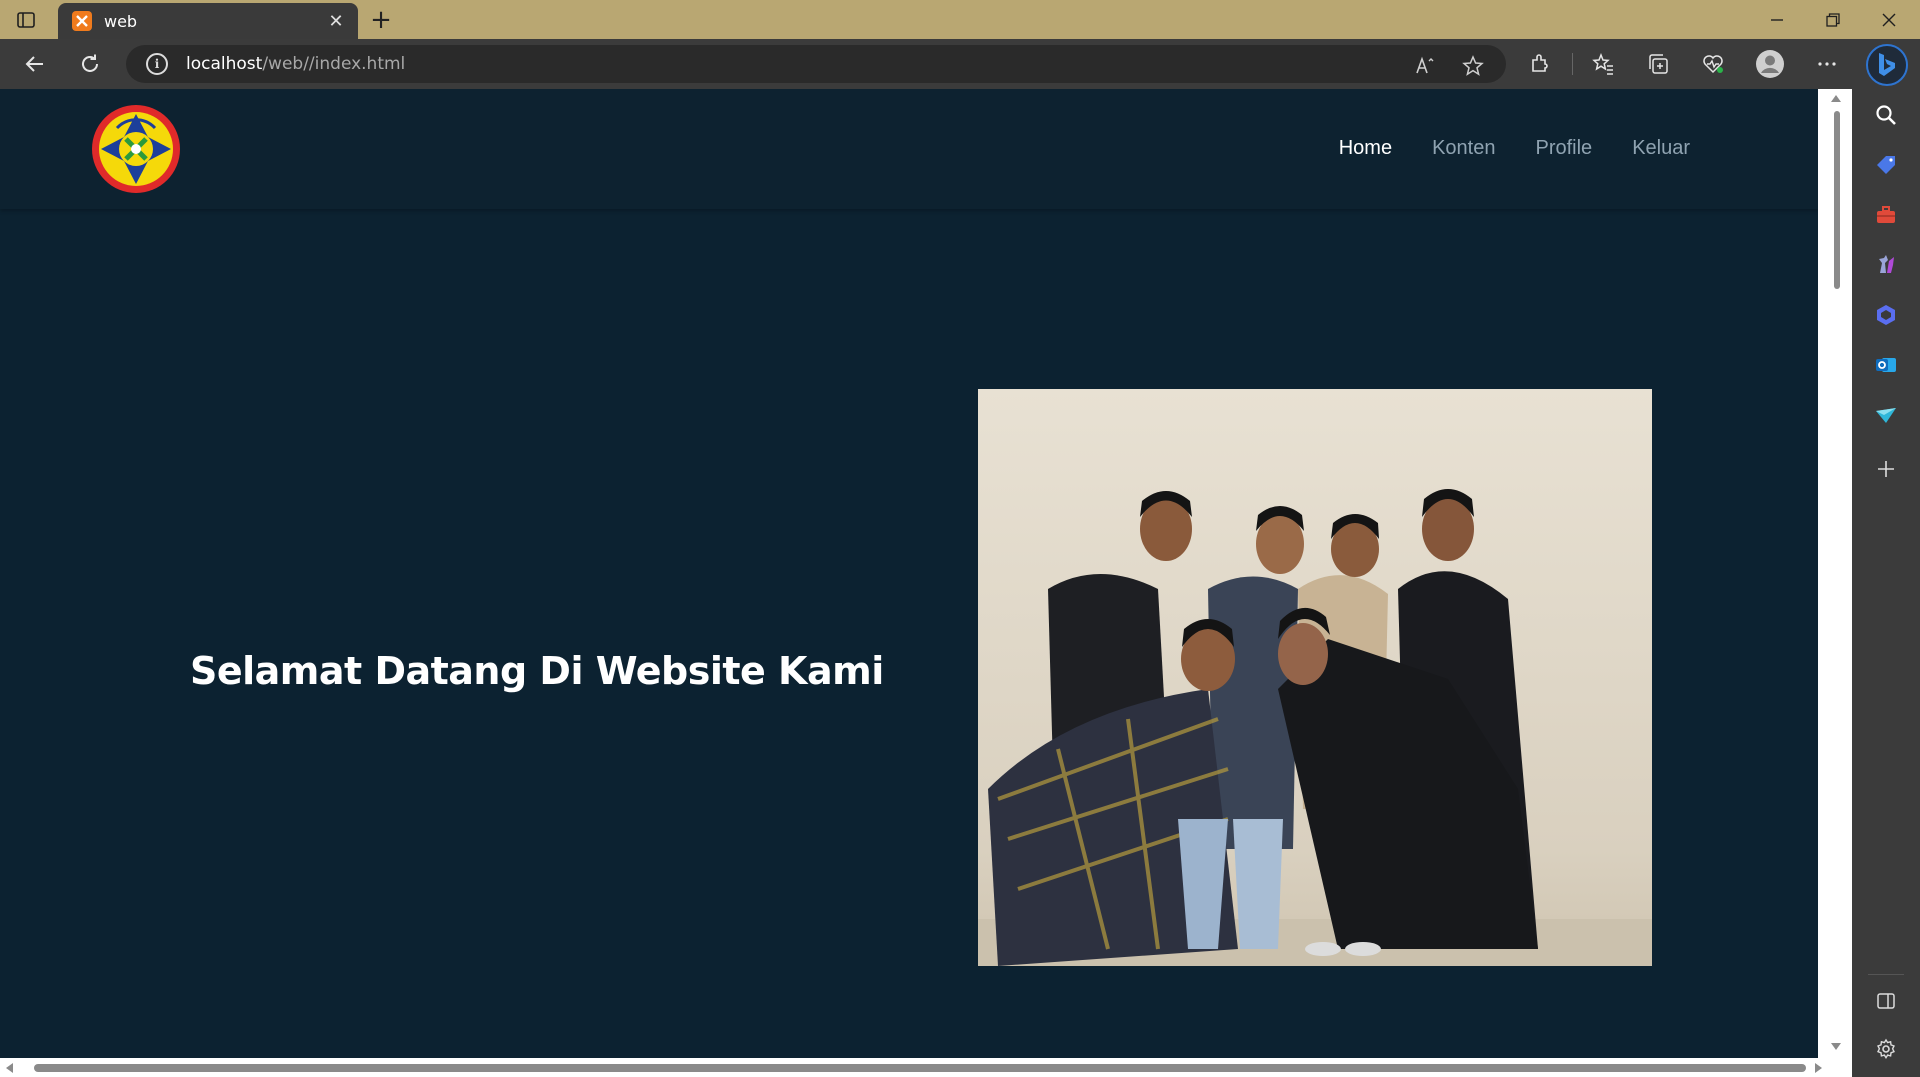 This screenshot has height=1077, width=1920. I want to click on close-icon, so click(1889, 20).